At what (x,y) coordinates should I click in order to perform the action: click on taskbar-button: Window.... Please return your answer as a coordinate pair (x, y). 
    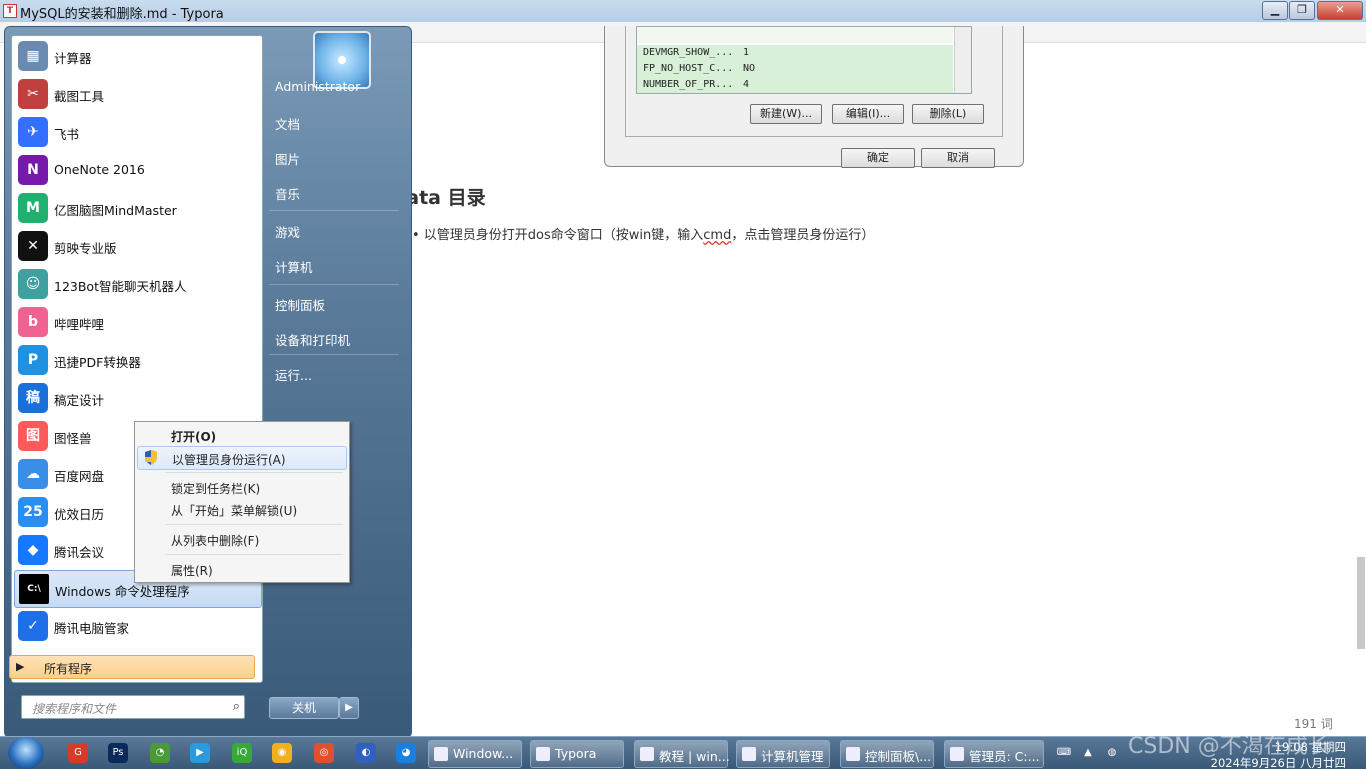
    Looking at the image, I should click on (475, 754).